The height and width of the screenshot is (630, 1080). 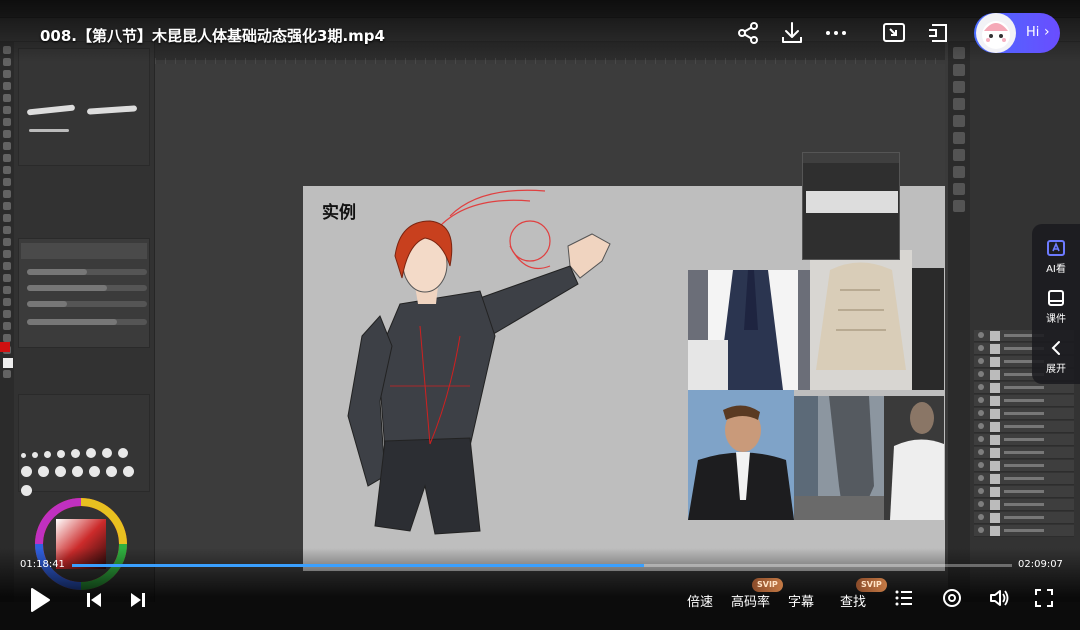 What do you see at coordinates (861, 320) in the screenshot?
I see `reference-photo-sweater` at bounding box center [861, 320].